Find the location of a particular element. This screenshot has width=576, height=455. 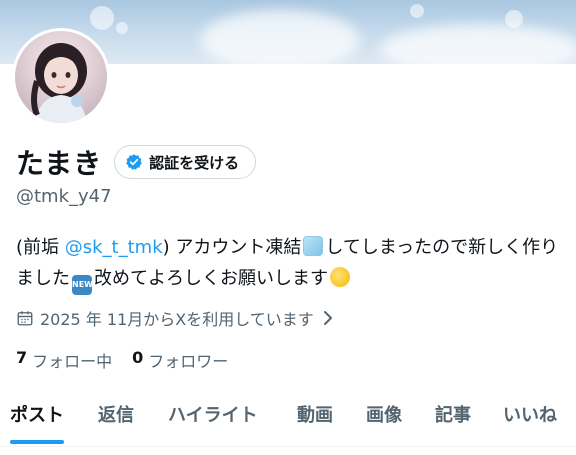

tab-images: 画像 is located at coordinates (384, 414).